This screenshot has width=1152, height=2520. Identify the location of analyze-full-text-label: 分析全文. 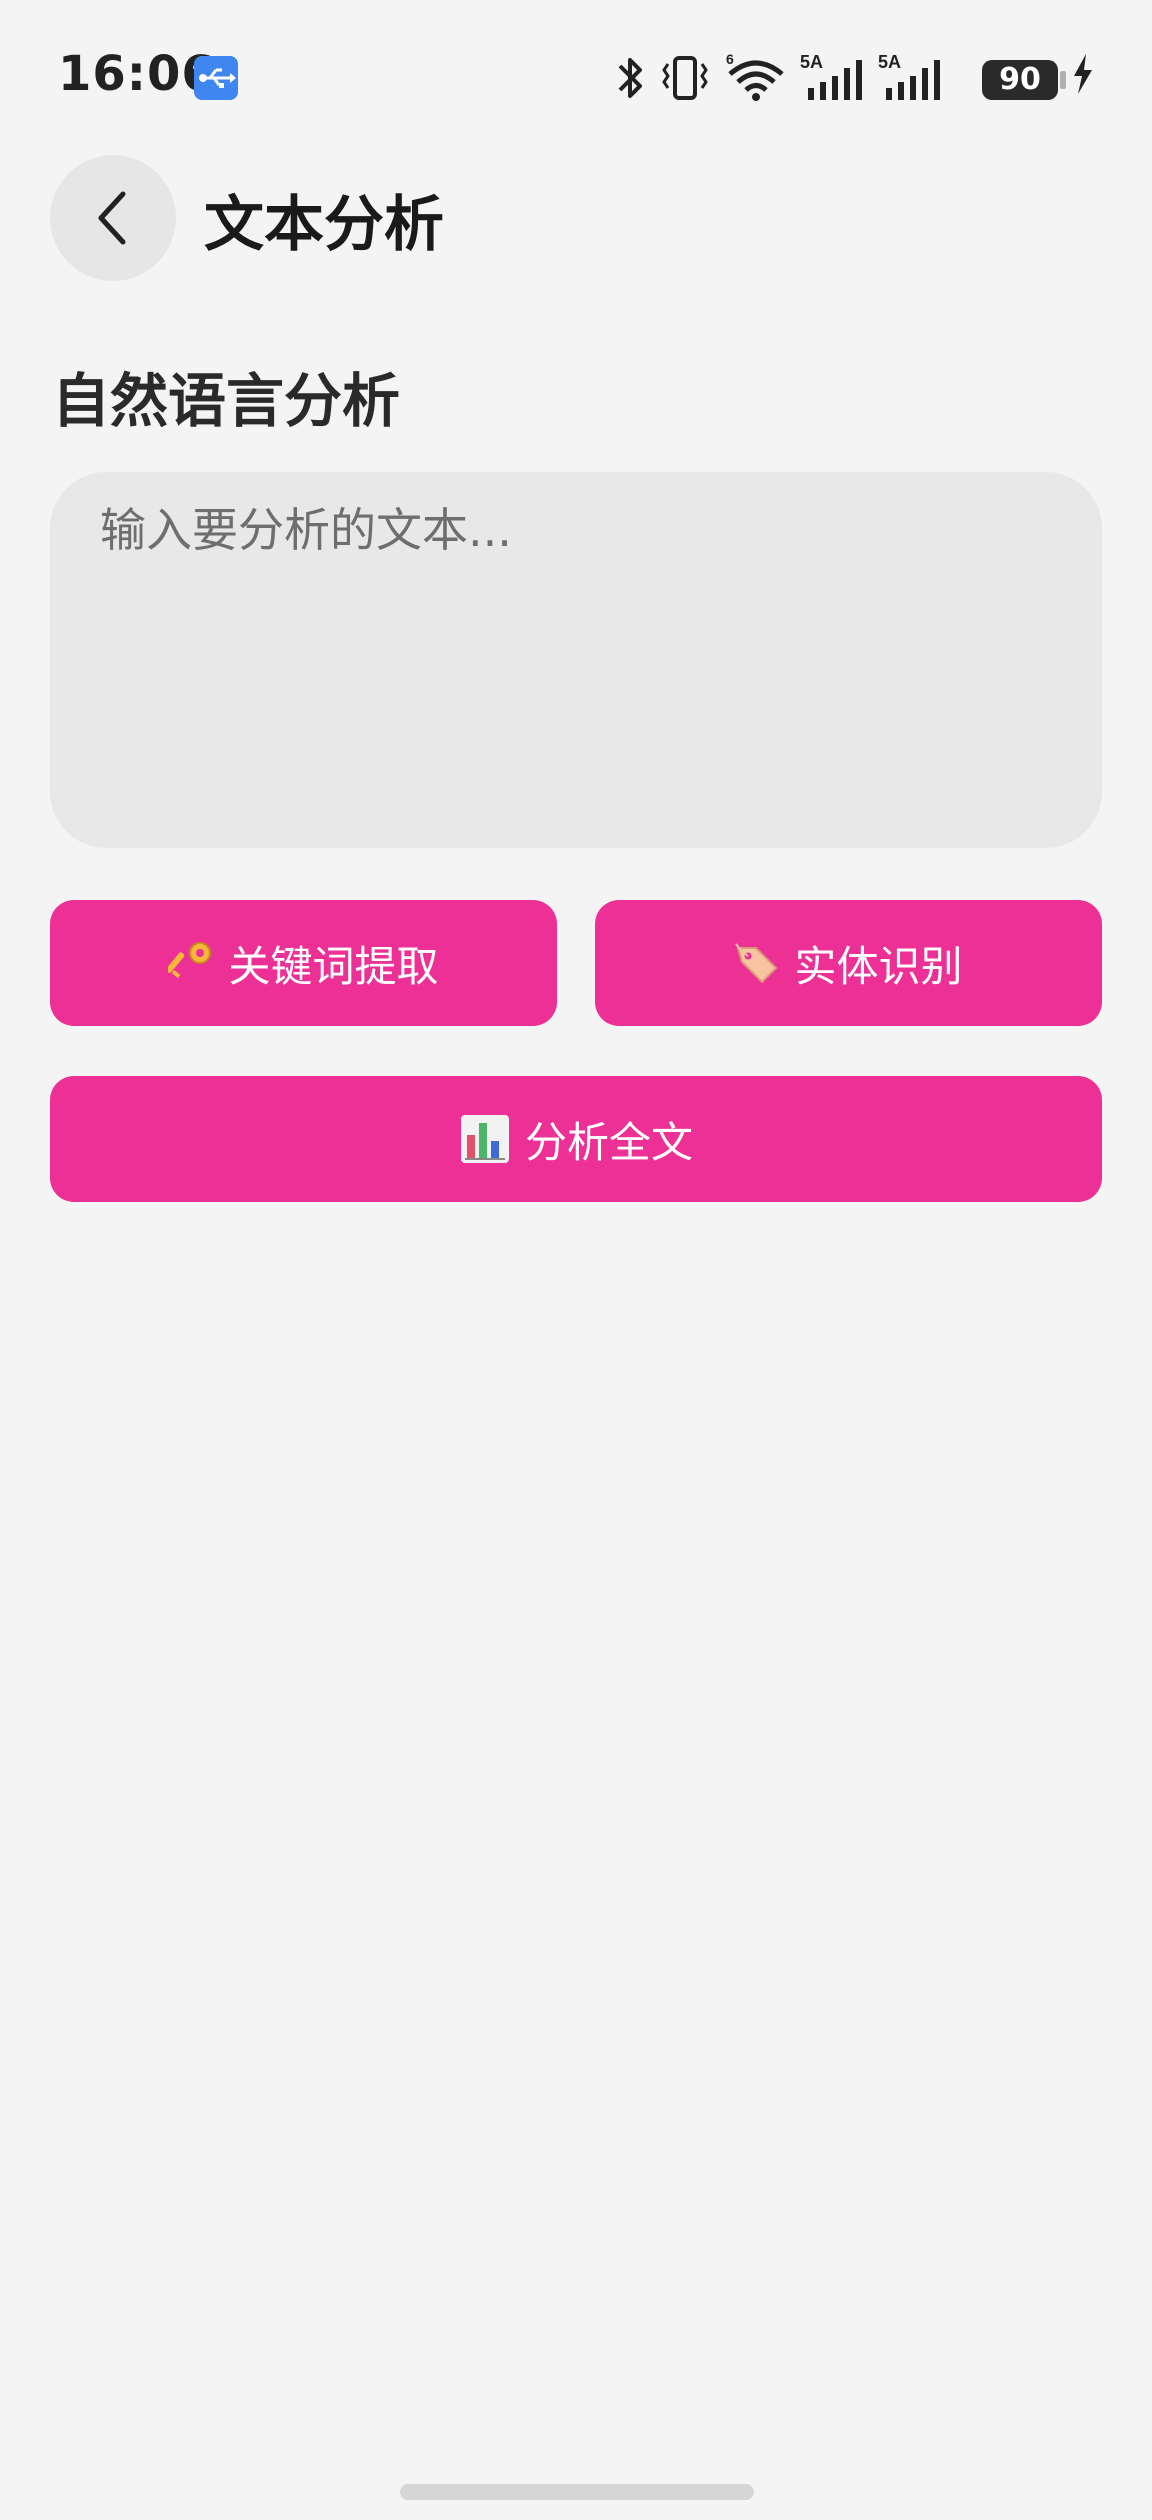
(608, 1142).